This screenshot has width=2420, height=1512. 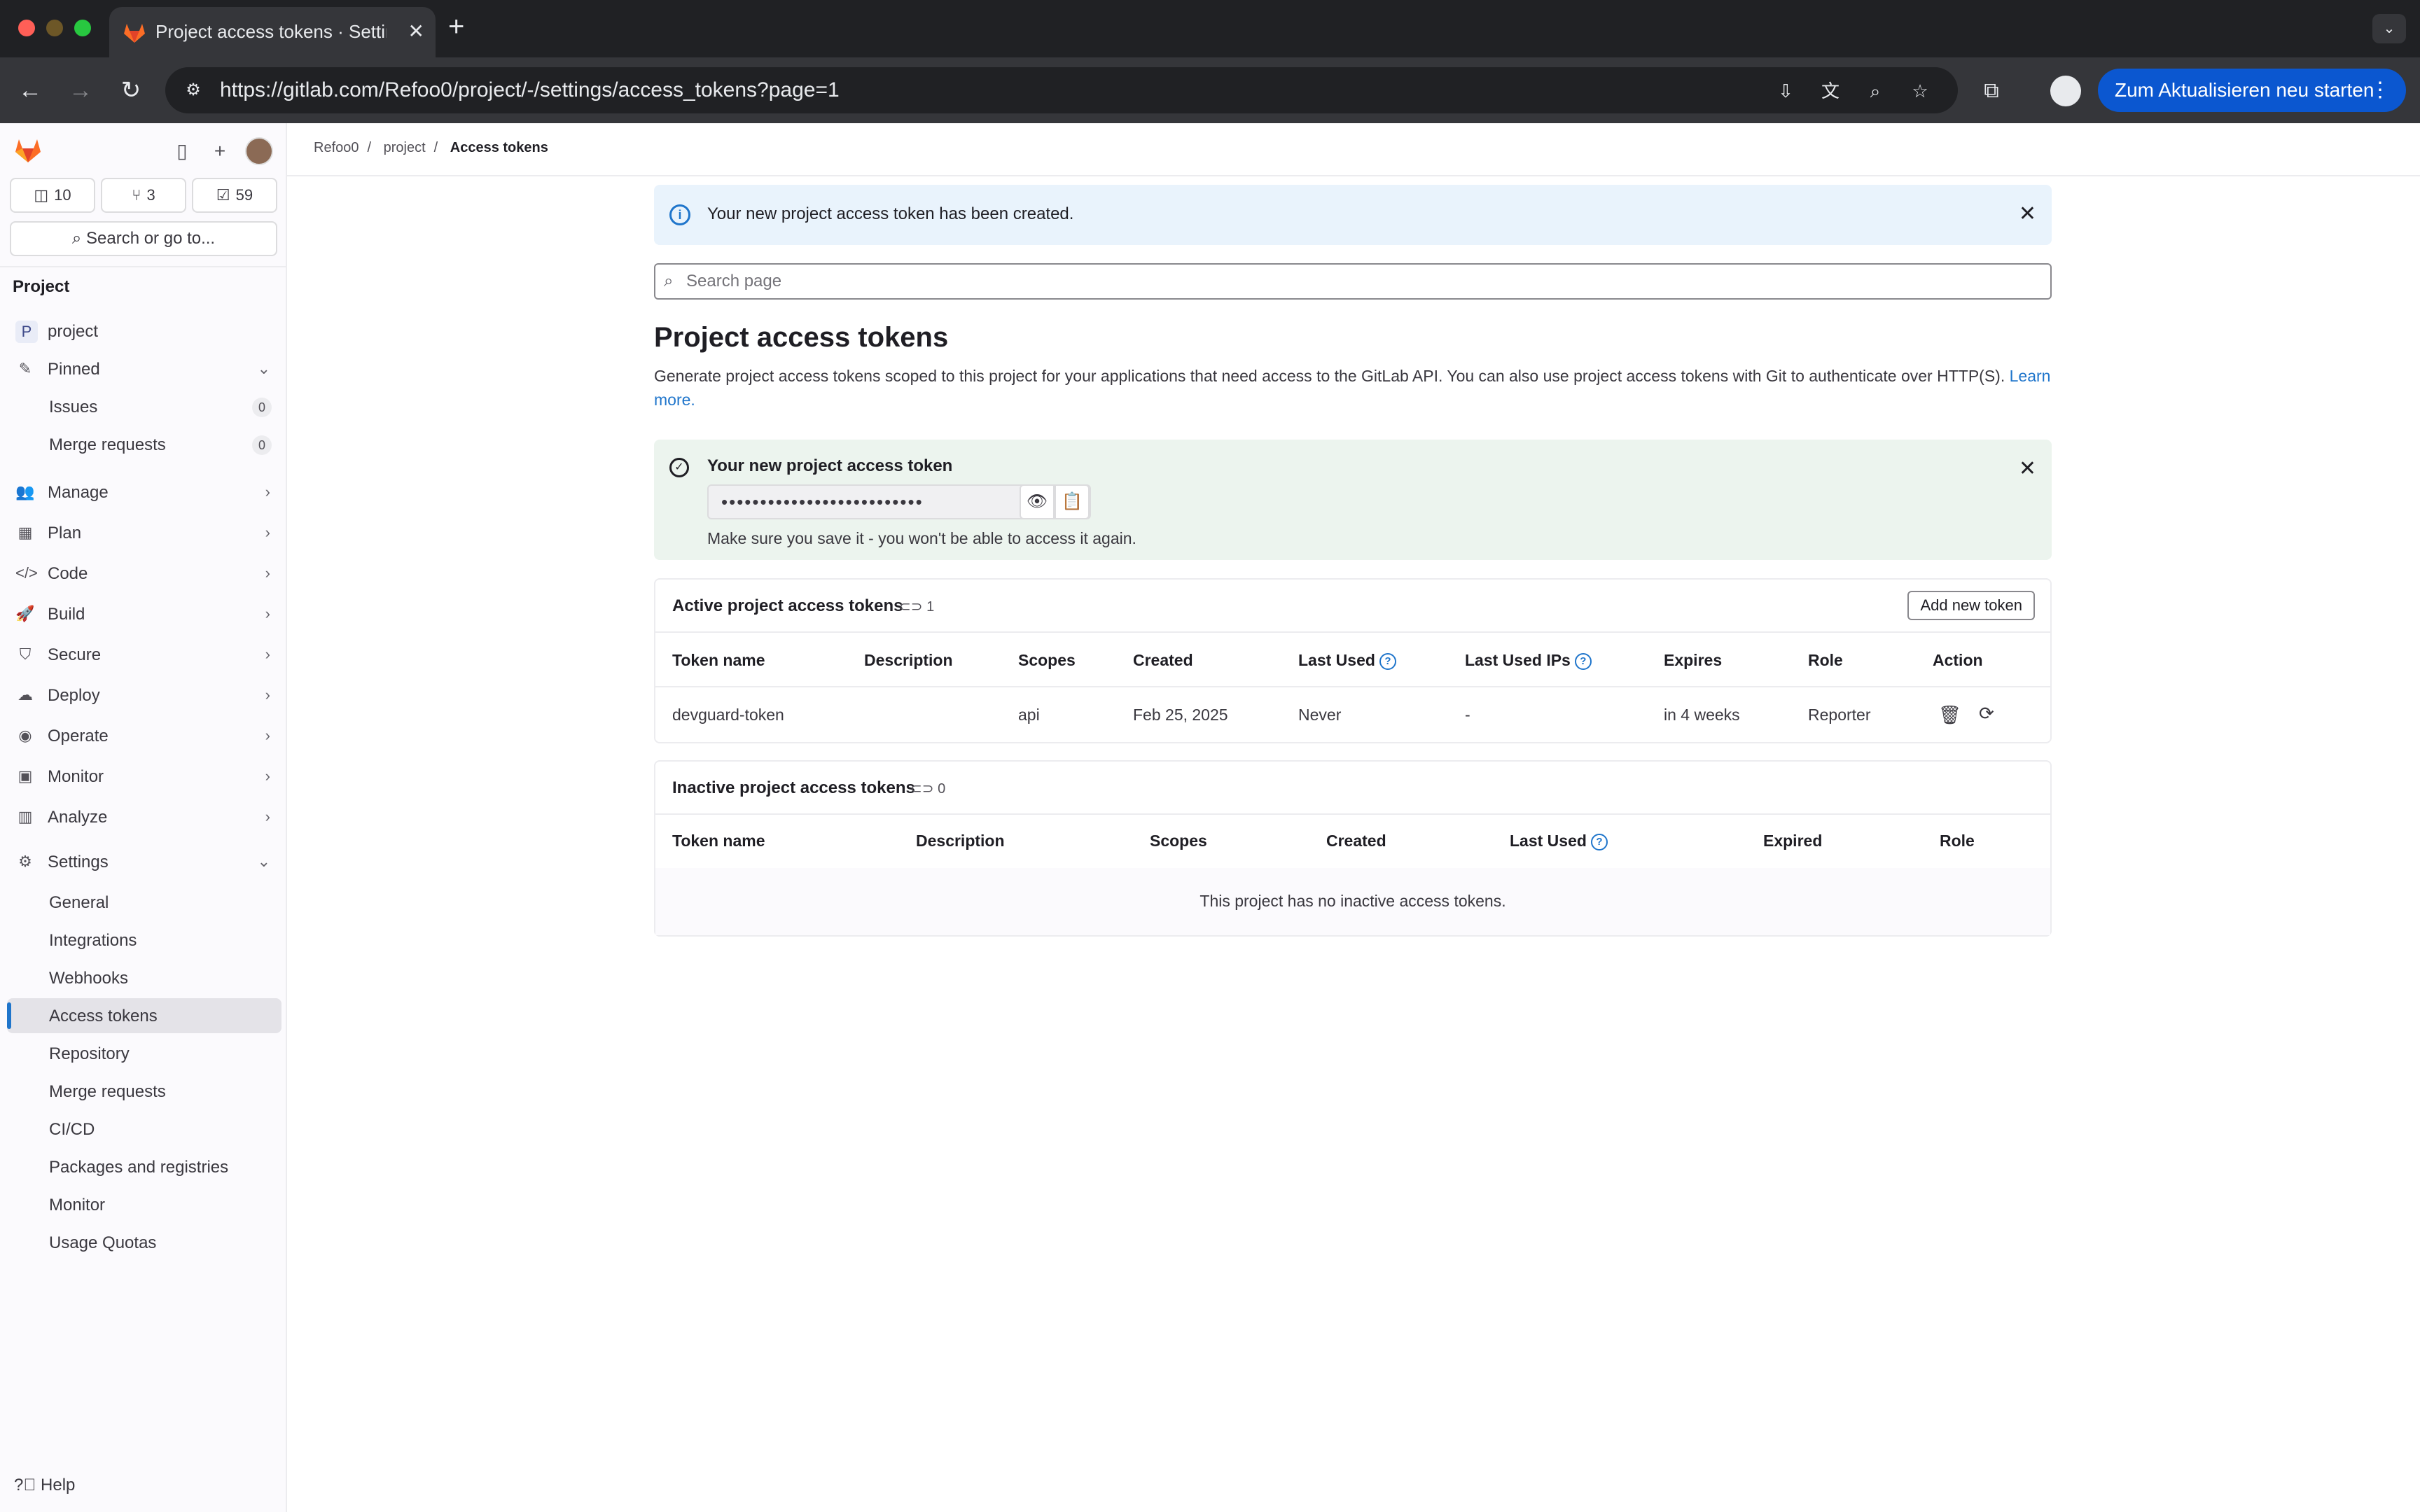 I want to click on sidebar-item-label: Settings, so click(x=78, y=862).